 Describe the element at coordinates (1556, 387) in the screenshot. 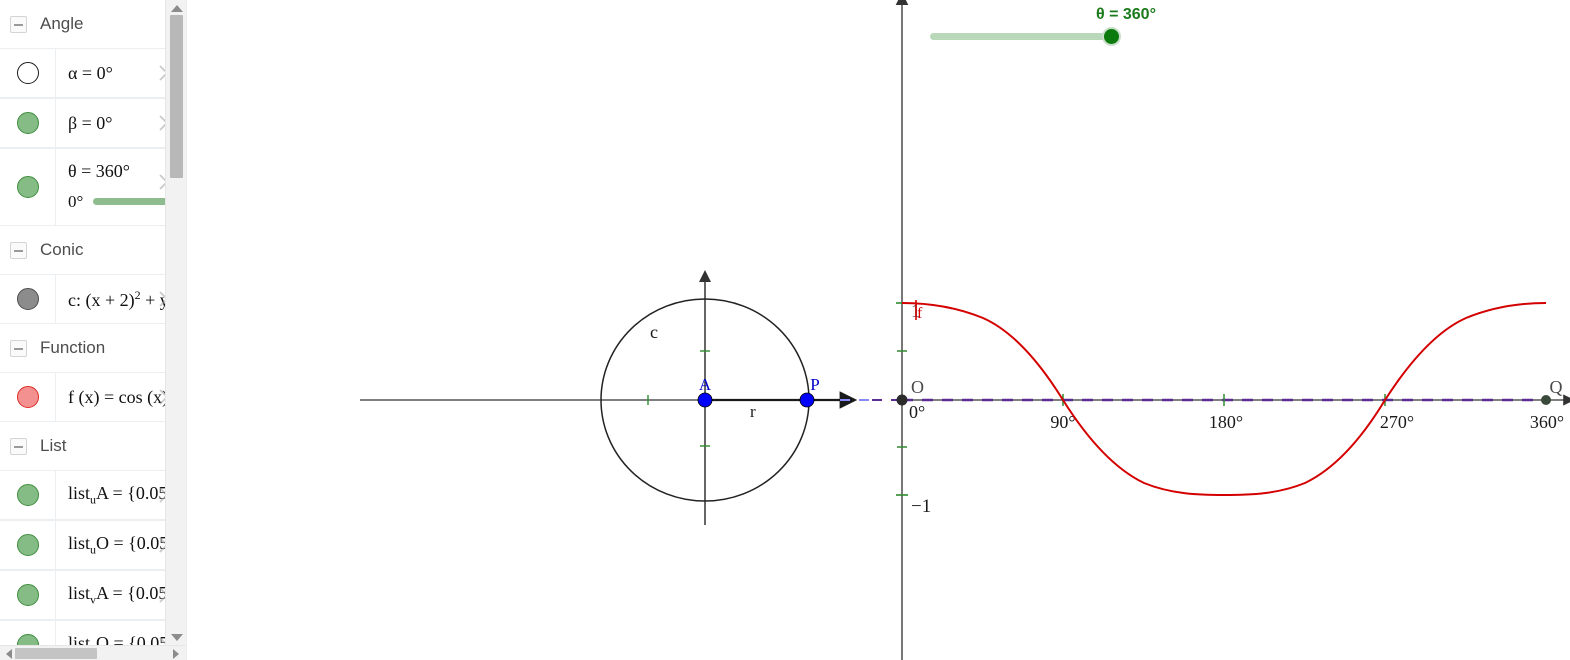

I see `point-q-label: Q` at that location.